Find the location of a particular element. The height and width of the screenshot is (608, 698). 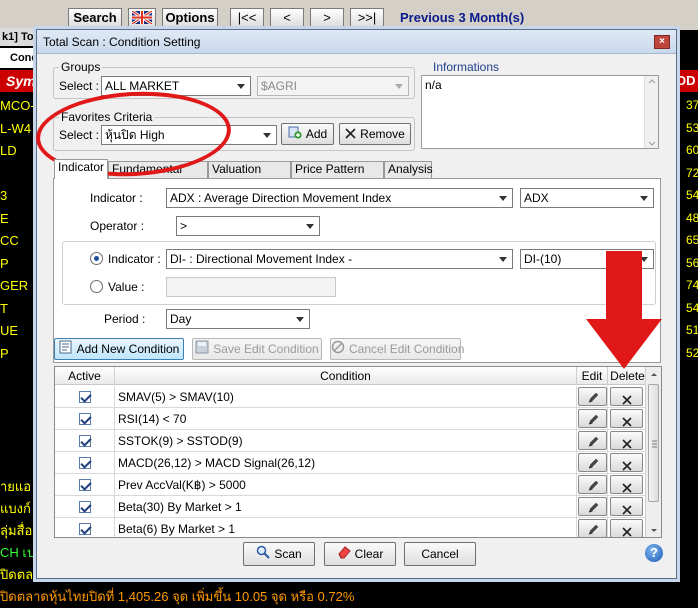

table-row: SMAV(5) > SMAV(10) is located at coordinates (351, 397).